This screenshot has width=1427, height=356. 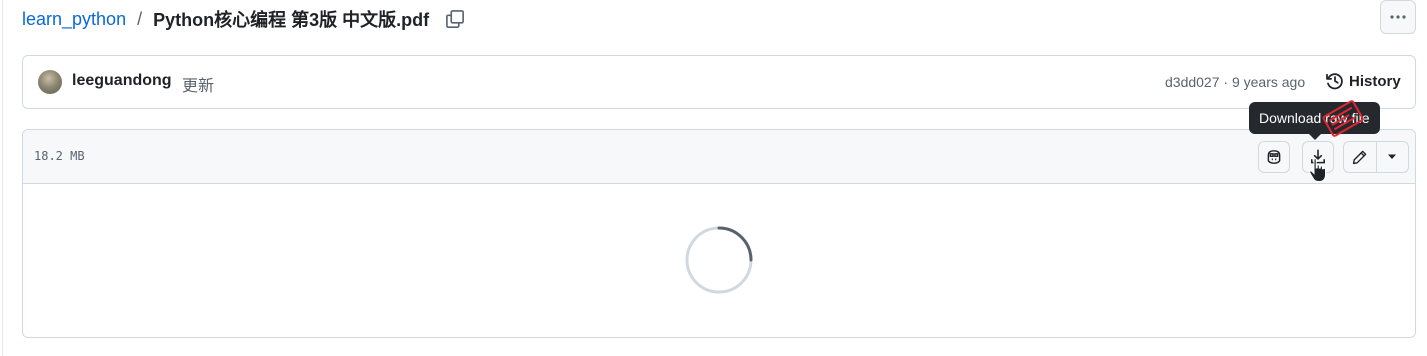 I want to click on copy-icon, so click(x=455, y=19).